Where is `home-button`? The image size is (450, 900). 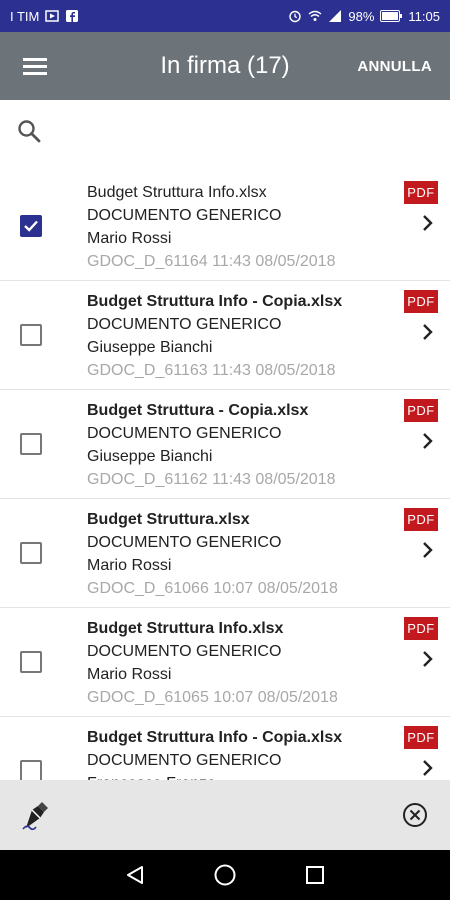 home-button is located at coordinates (225, 875).